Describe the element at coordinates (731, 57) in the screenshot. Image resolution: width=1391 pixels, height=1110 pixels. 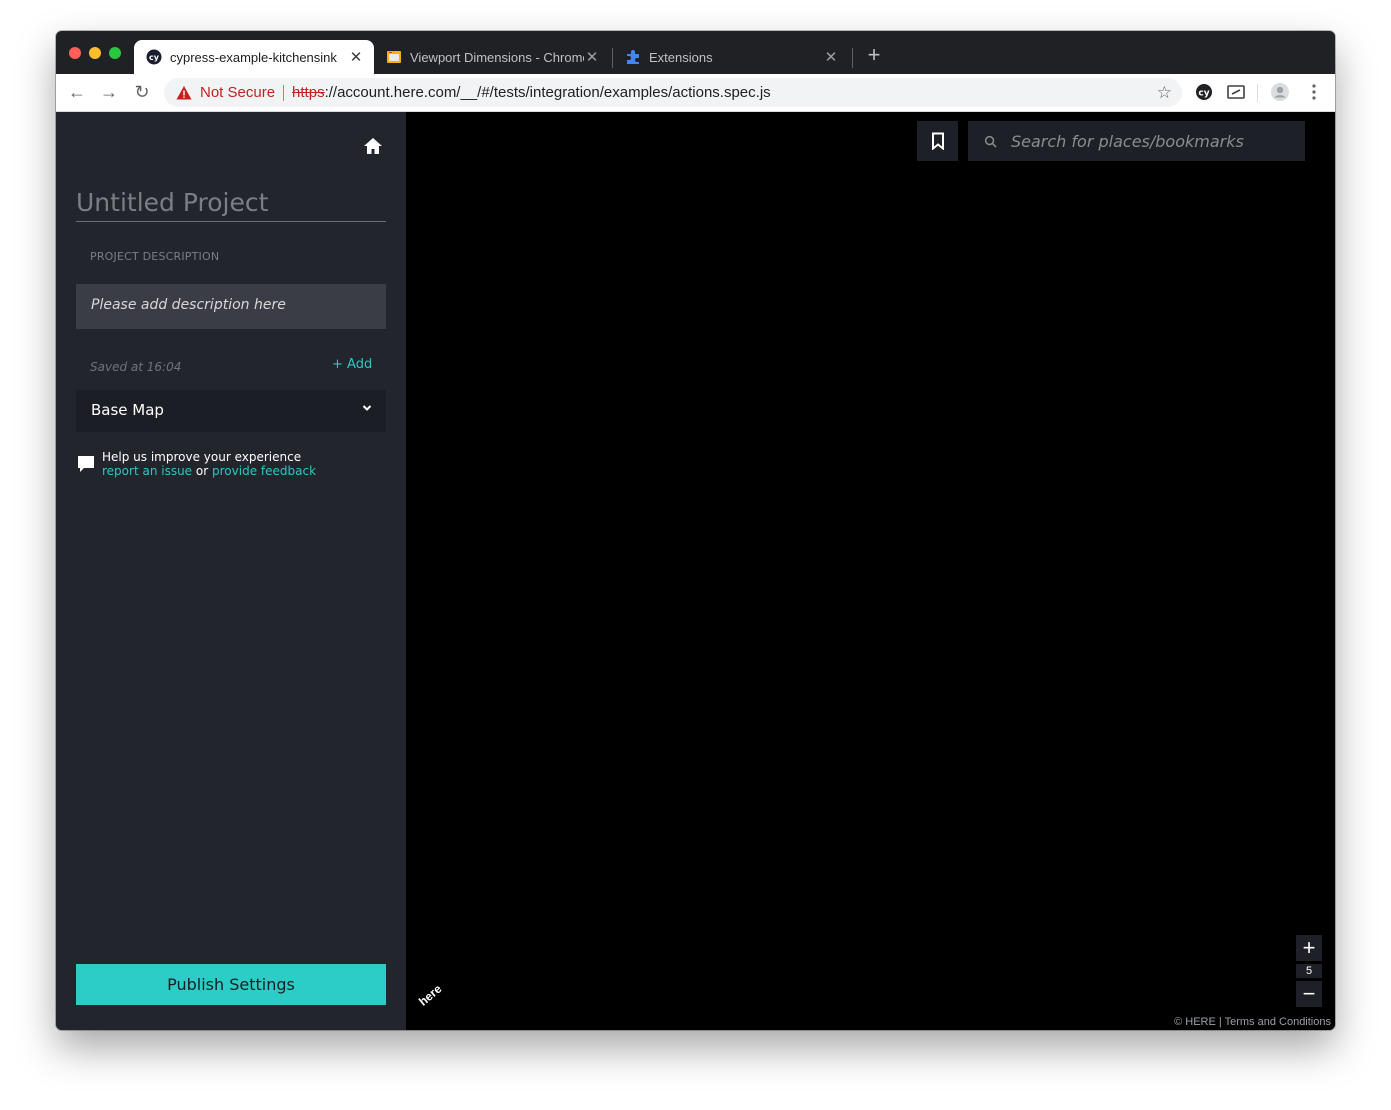
I see `tab-extensions: Extensions ✕` at that location.